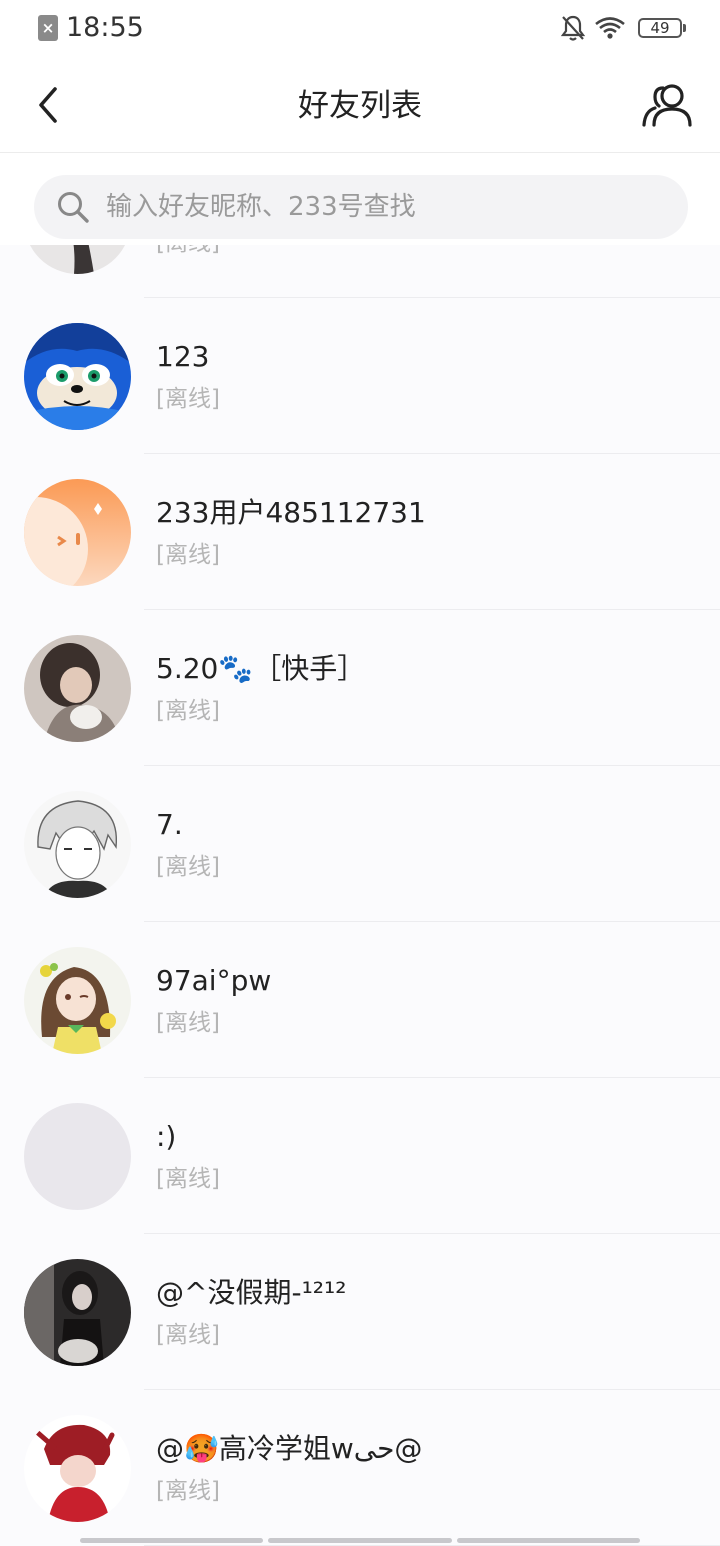 This screenshot has width=720, height=1546. I want to click on status-left: × 18:55, so click(91, 28).